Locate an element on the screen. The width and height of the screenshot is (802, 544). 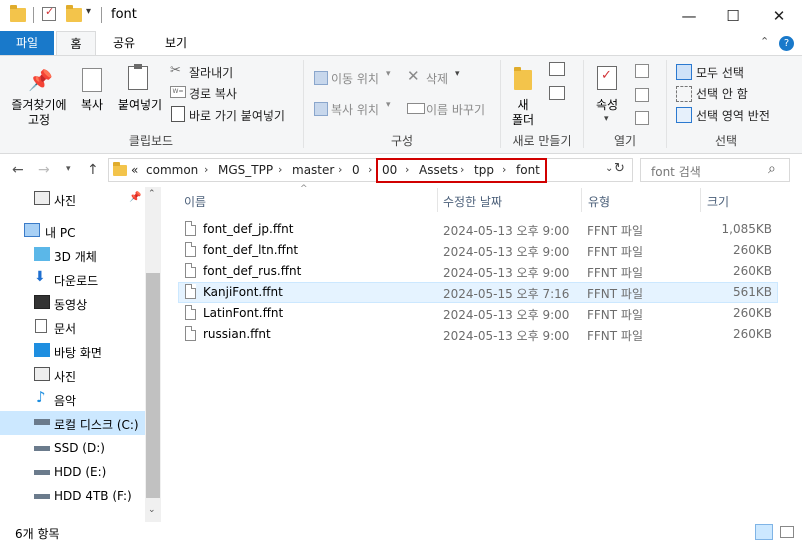
help-icon: ? is located at coordinates (786, 43).